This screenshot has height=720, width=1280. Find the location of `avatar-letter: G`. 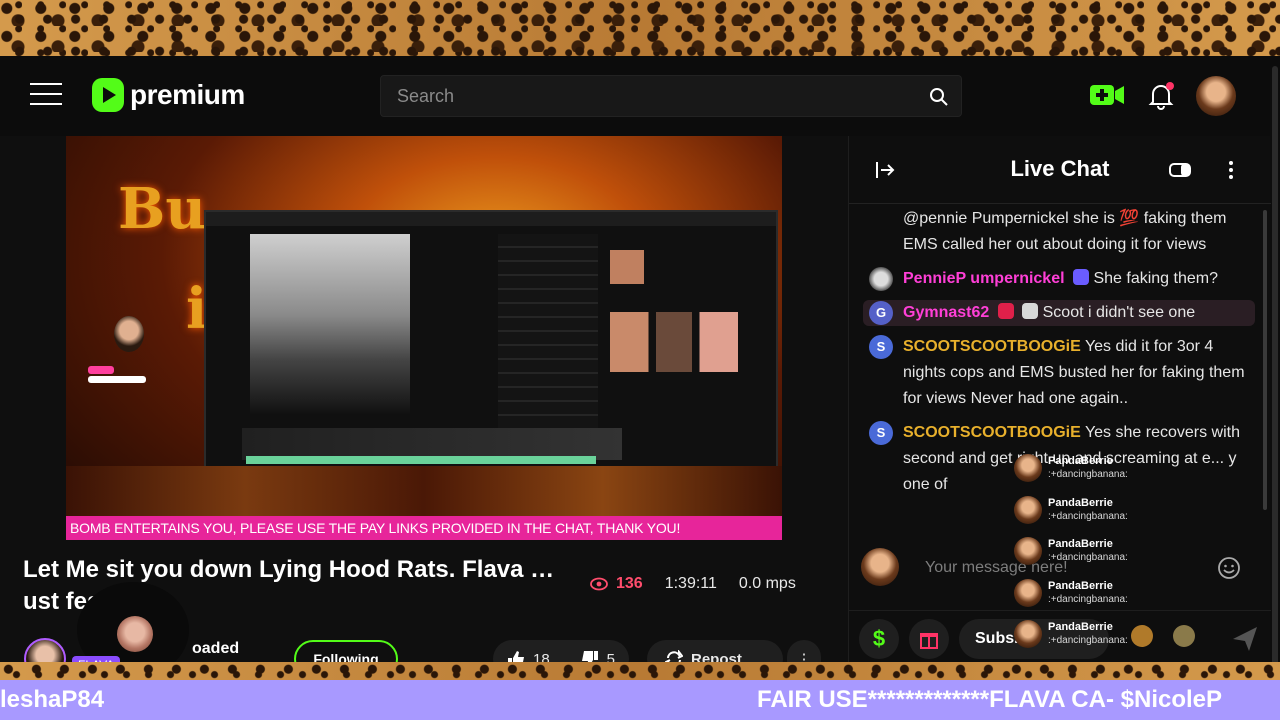

avatar-letter: G is located at coordinates (881, 313).